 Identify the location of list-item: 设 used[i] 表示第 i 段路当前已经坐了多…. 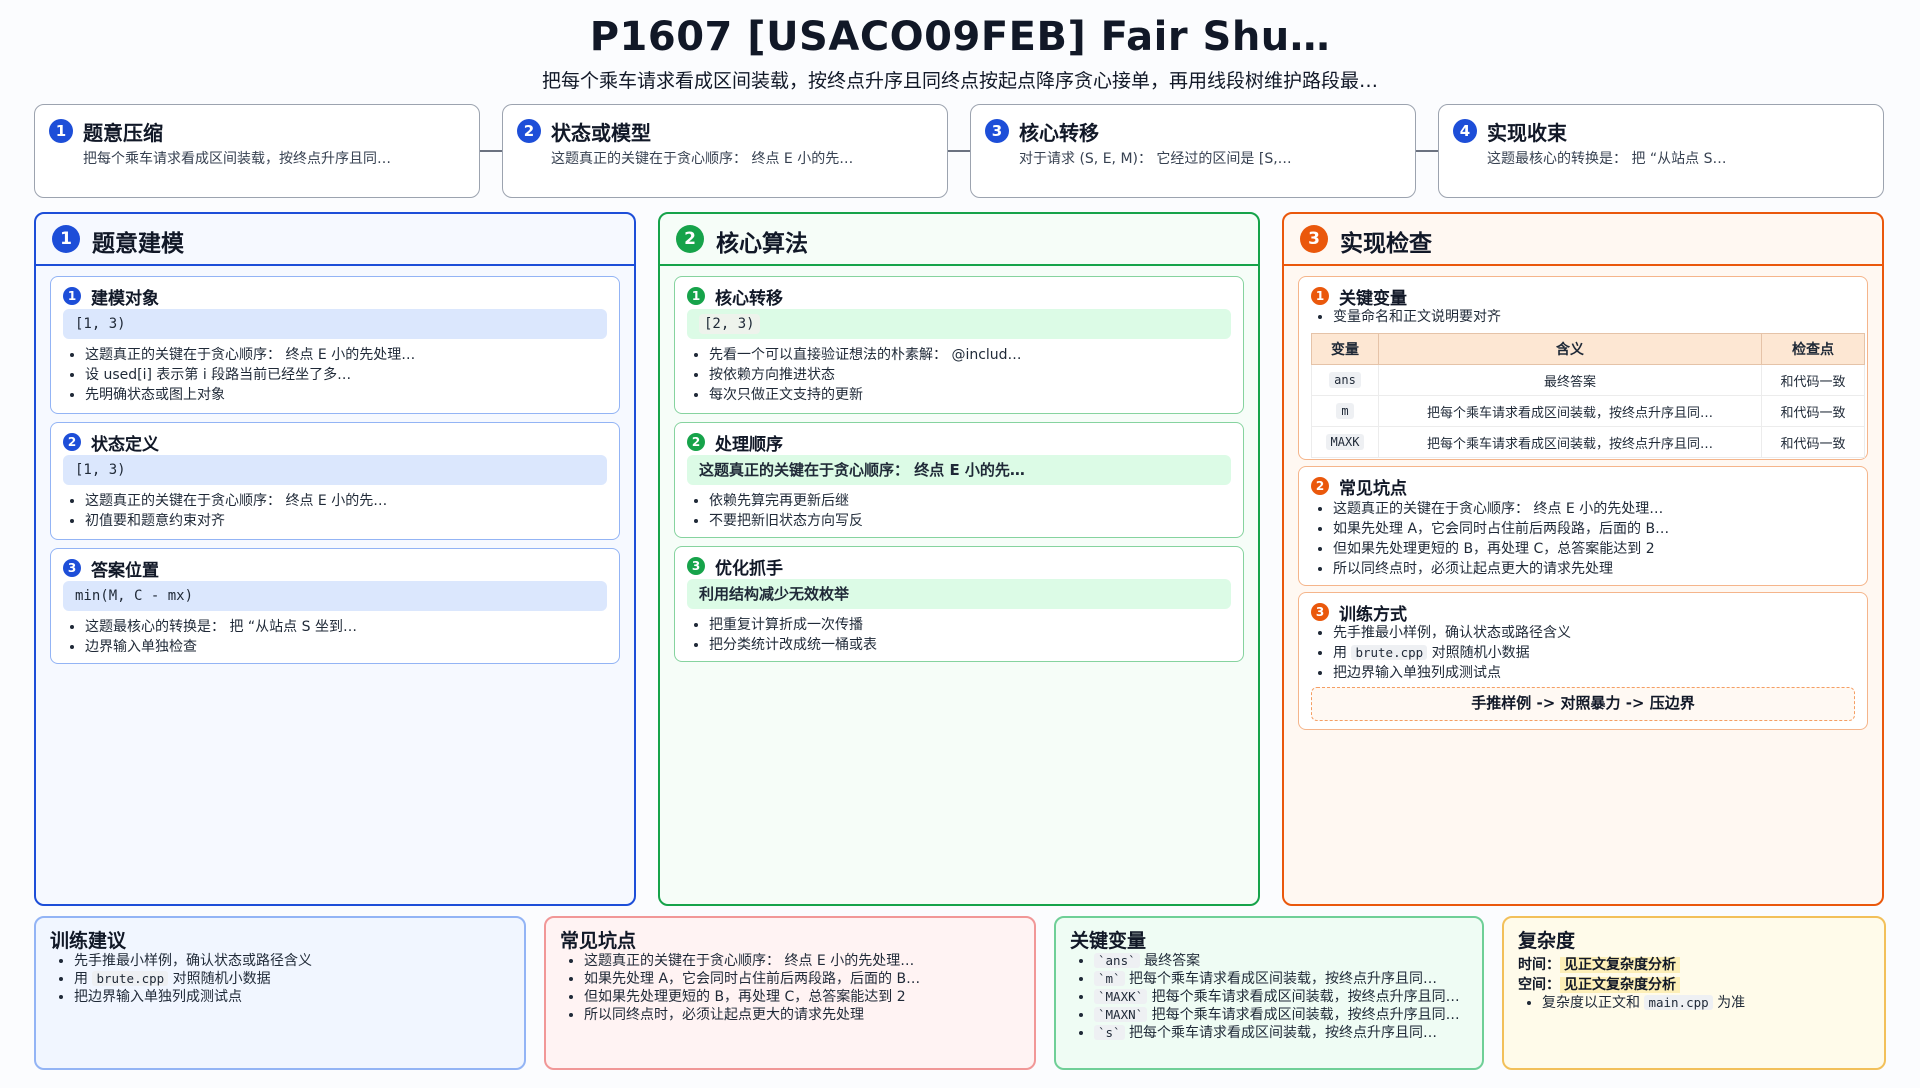
(347, 375).